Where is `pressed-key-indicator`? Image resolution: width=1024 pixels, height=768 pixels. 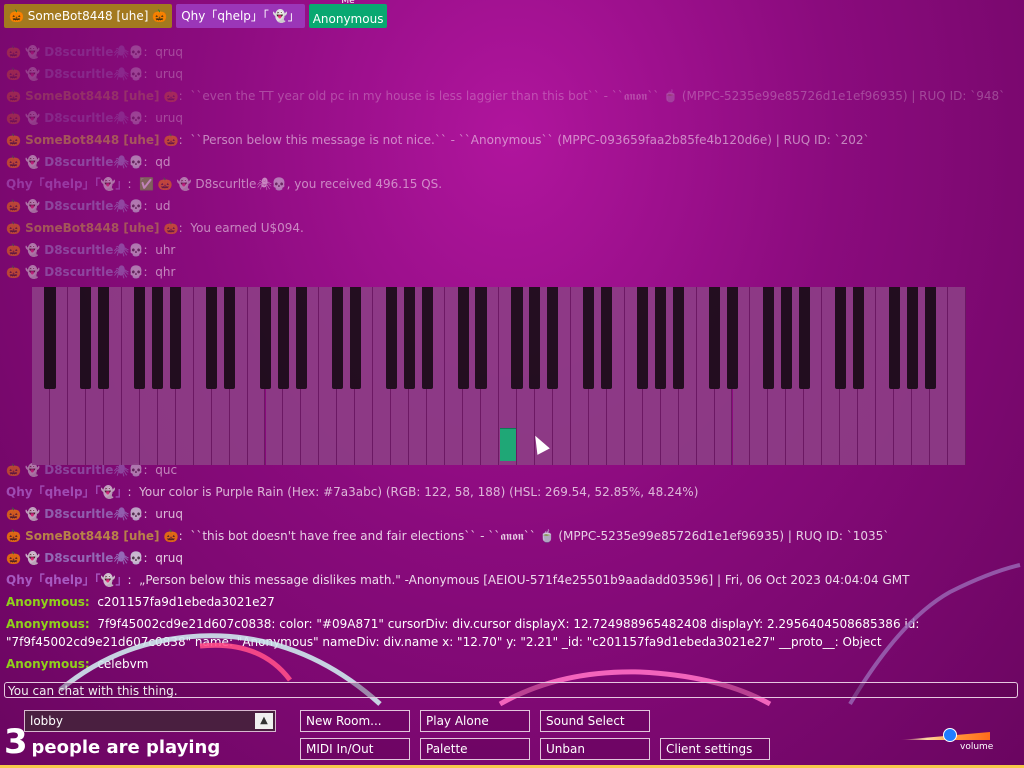
pressed-key-indicator is located at coordinates (508, 444).